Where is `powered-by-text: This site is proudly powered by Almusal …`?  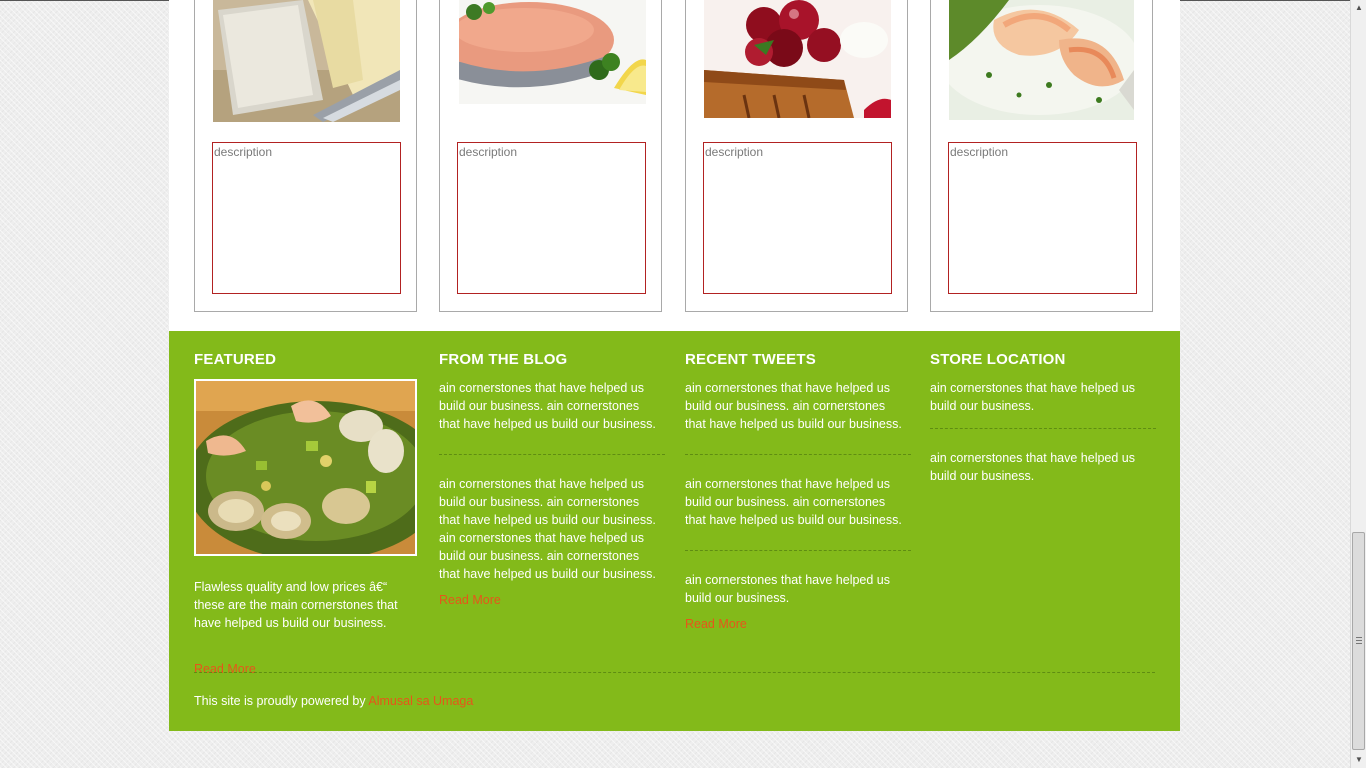
powered-by-text: This site is proudly powered by Almusal … is located at coordinates (333, 701).